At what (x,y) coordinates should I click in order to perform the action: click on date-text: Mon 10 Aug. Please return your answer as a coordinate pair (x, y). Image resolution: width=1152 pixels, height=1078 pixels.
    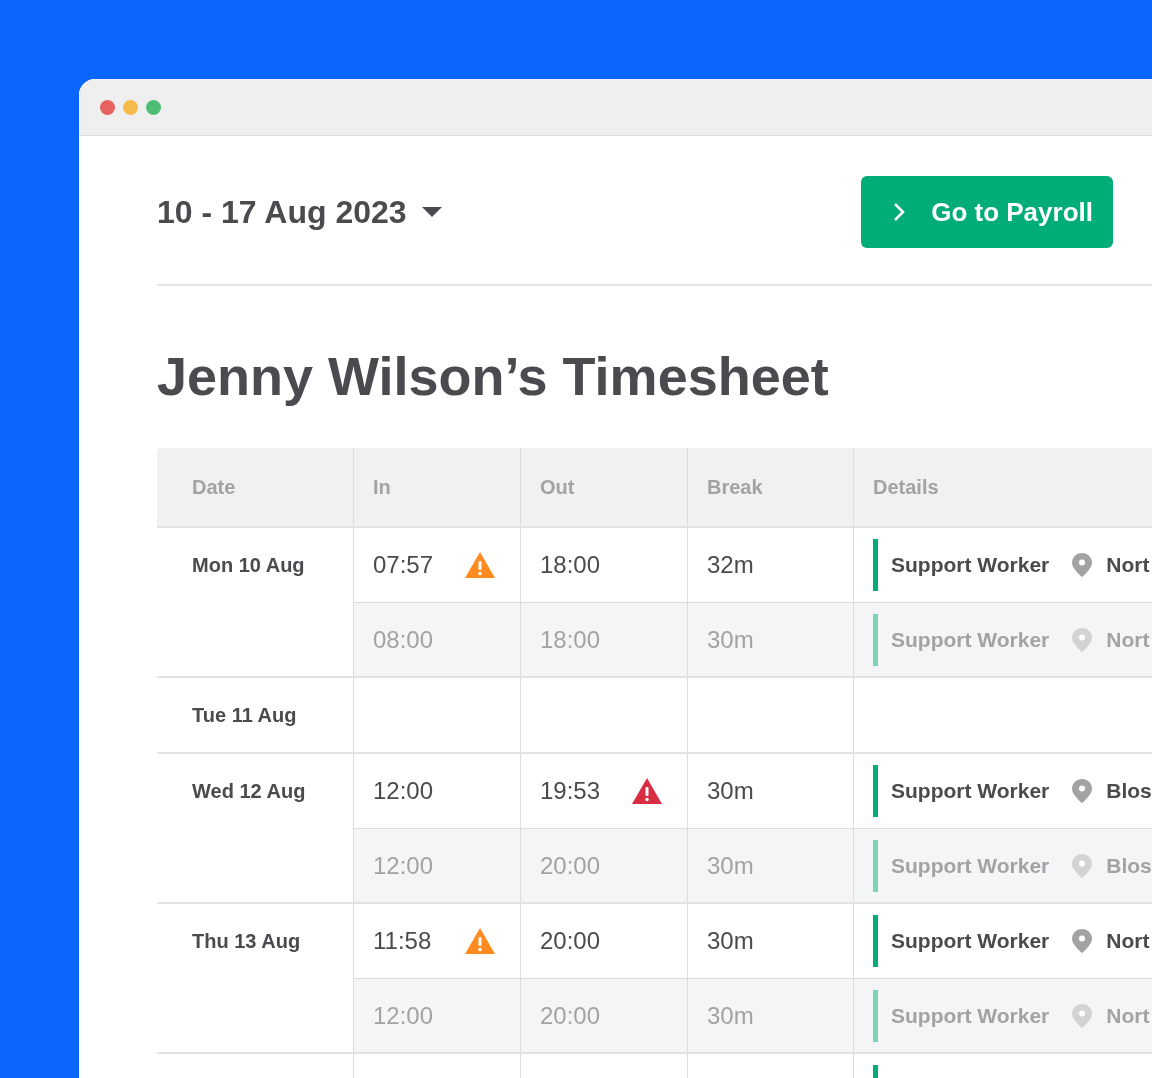
    Looking at the image, I should click on (248, 565).